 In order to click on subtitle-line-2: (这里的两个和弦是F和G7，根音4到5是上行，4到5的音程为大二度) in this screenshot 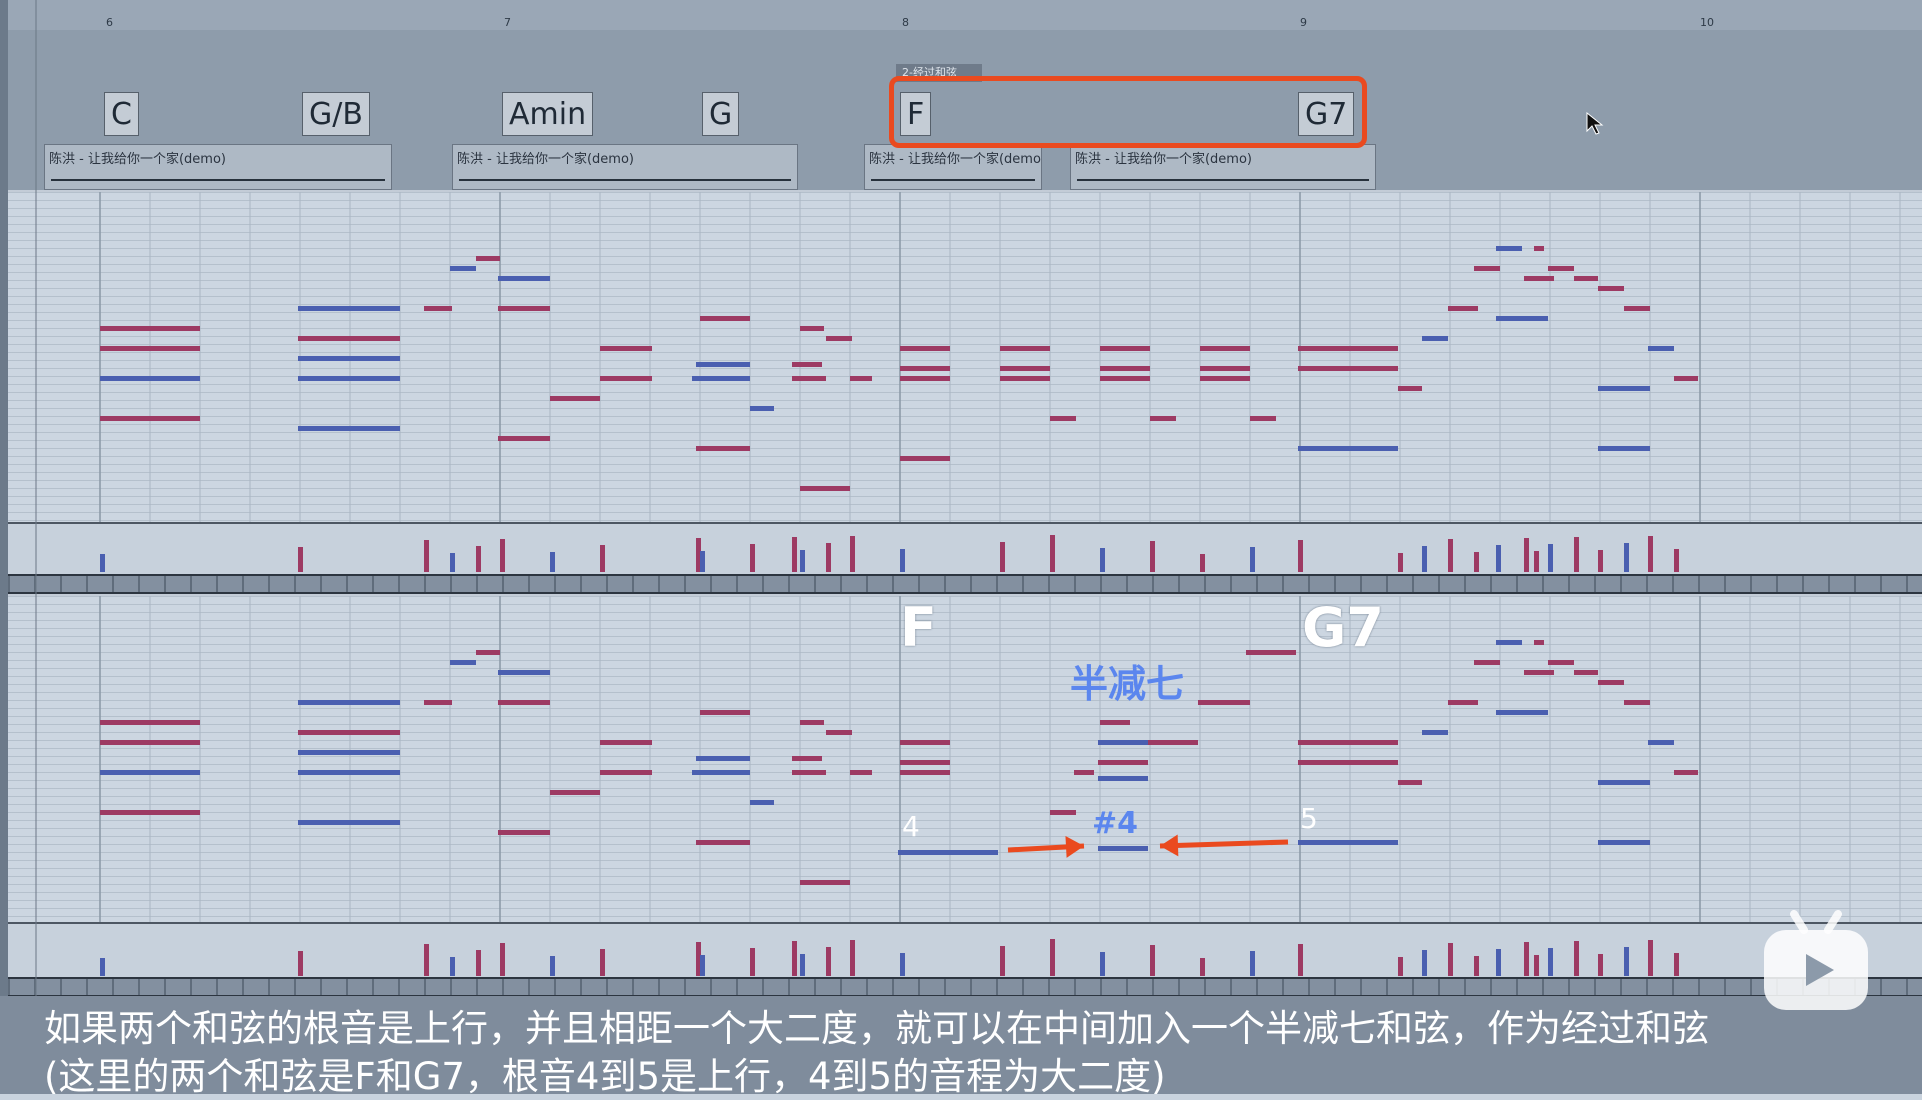, I will do `click(605, 1076)`.